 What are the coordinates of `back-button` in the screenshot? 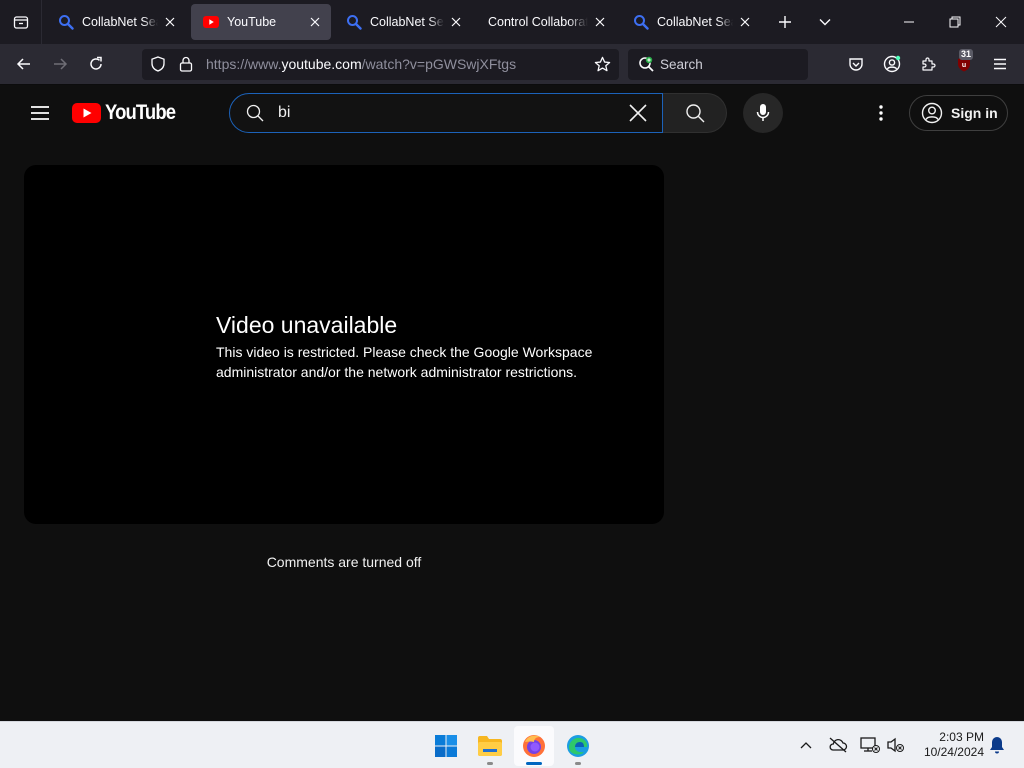 It's located at (24, 64).